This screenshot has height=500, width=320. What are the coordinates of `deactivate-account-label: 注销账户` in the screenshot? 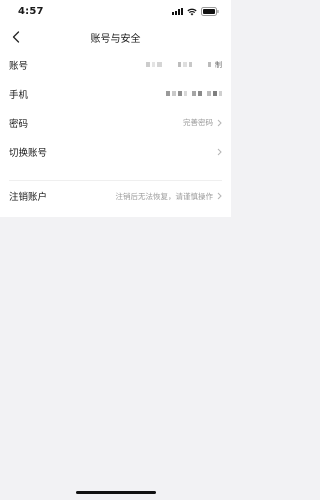 It's located at (28, 197).